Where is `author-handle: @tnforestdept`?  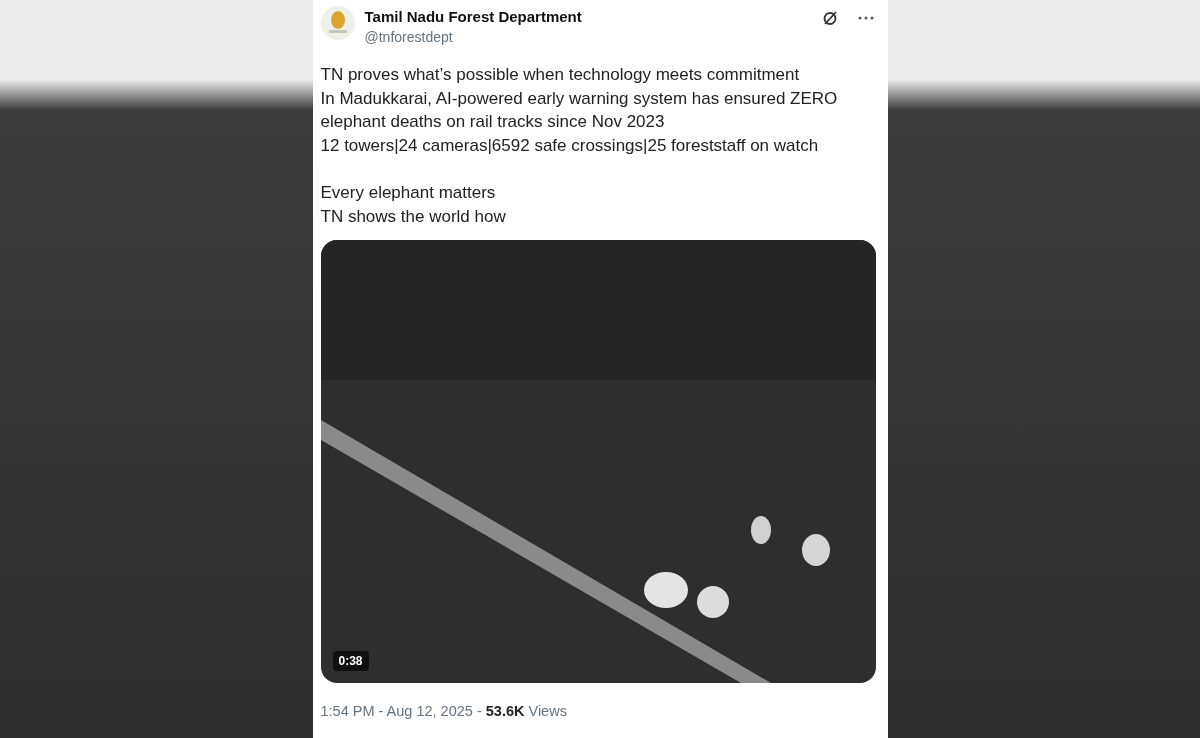
author-handle: @tnforestdept is located at coordinates (588, 37).